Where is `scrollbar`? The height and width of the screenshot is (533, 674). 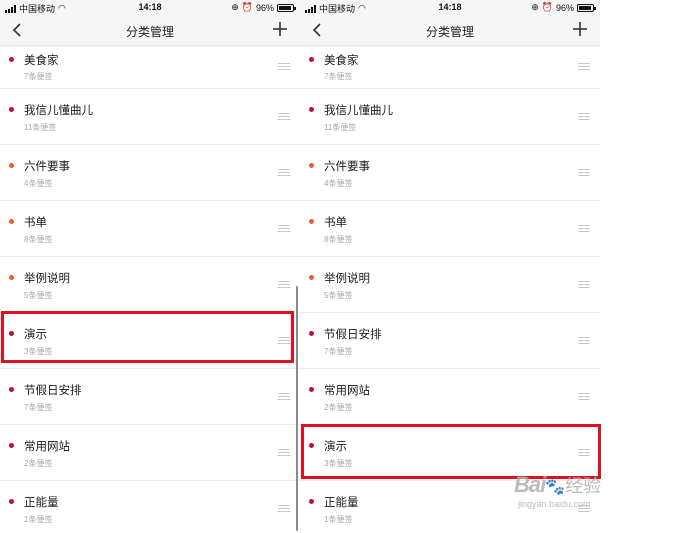 scrollbar is located at coordinates (297, 408).